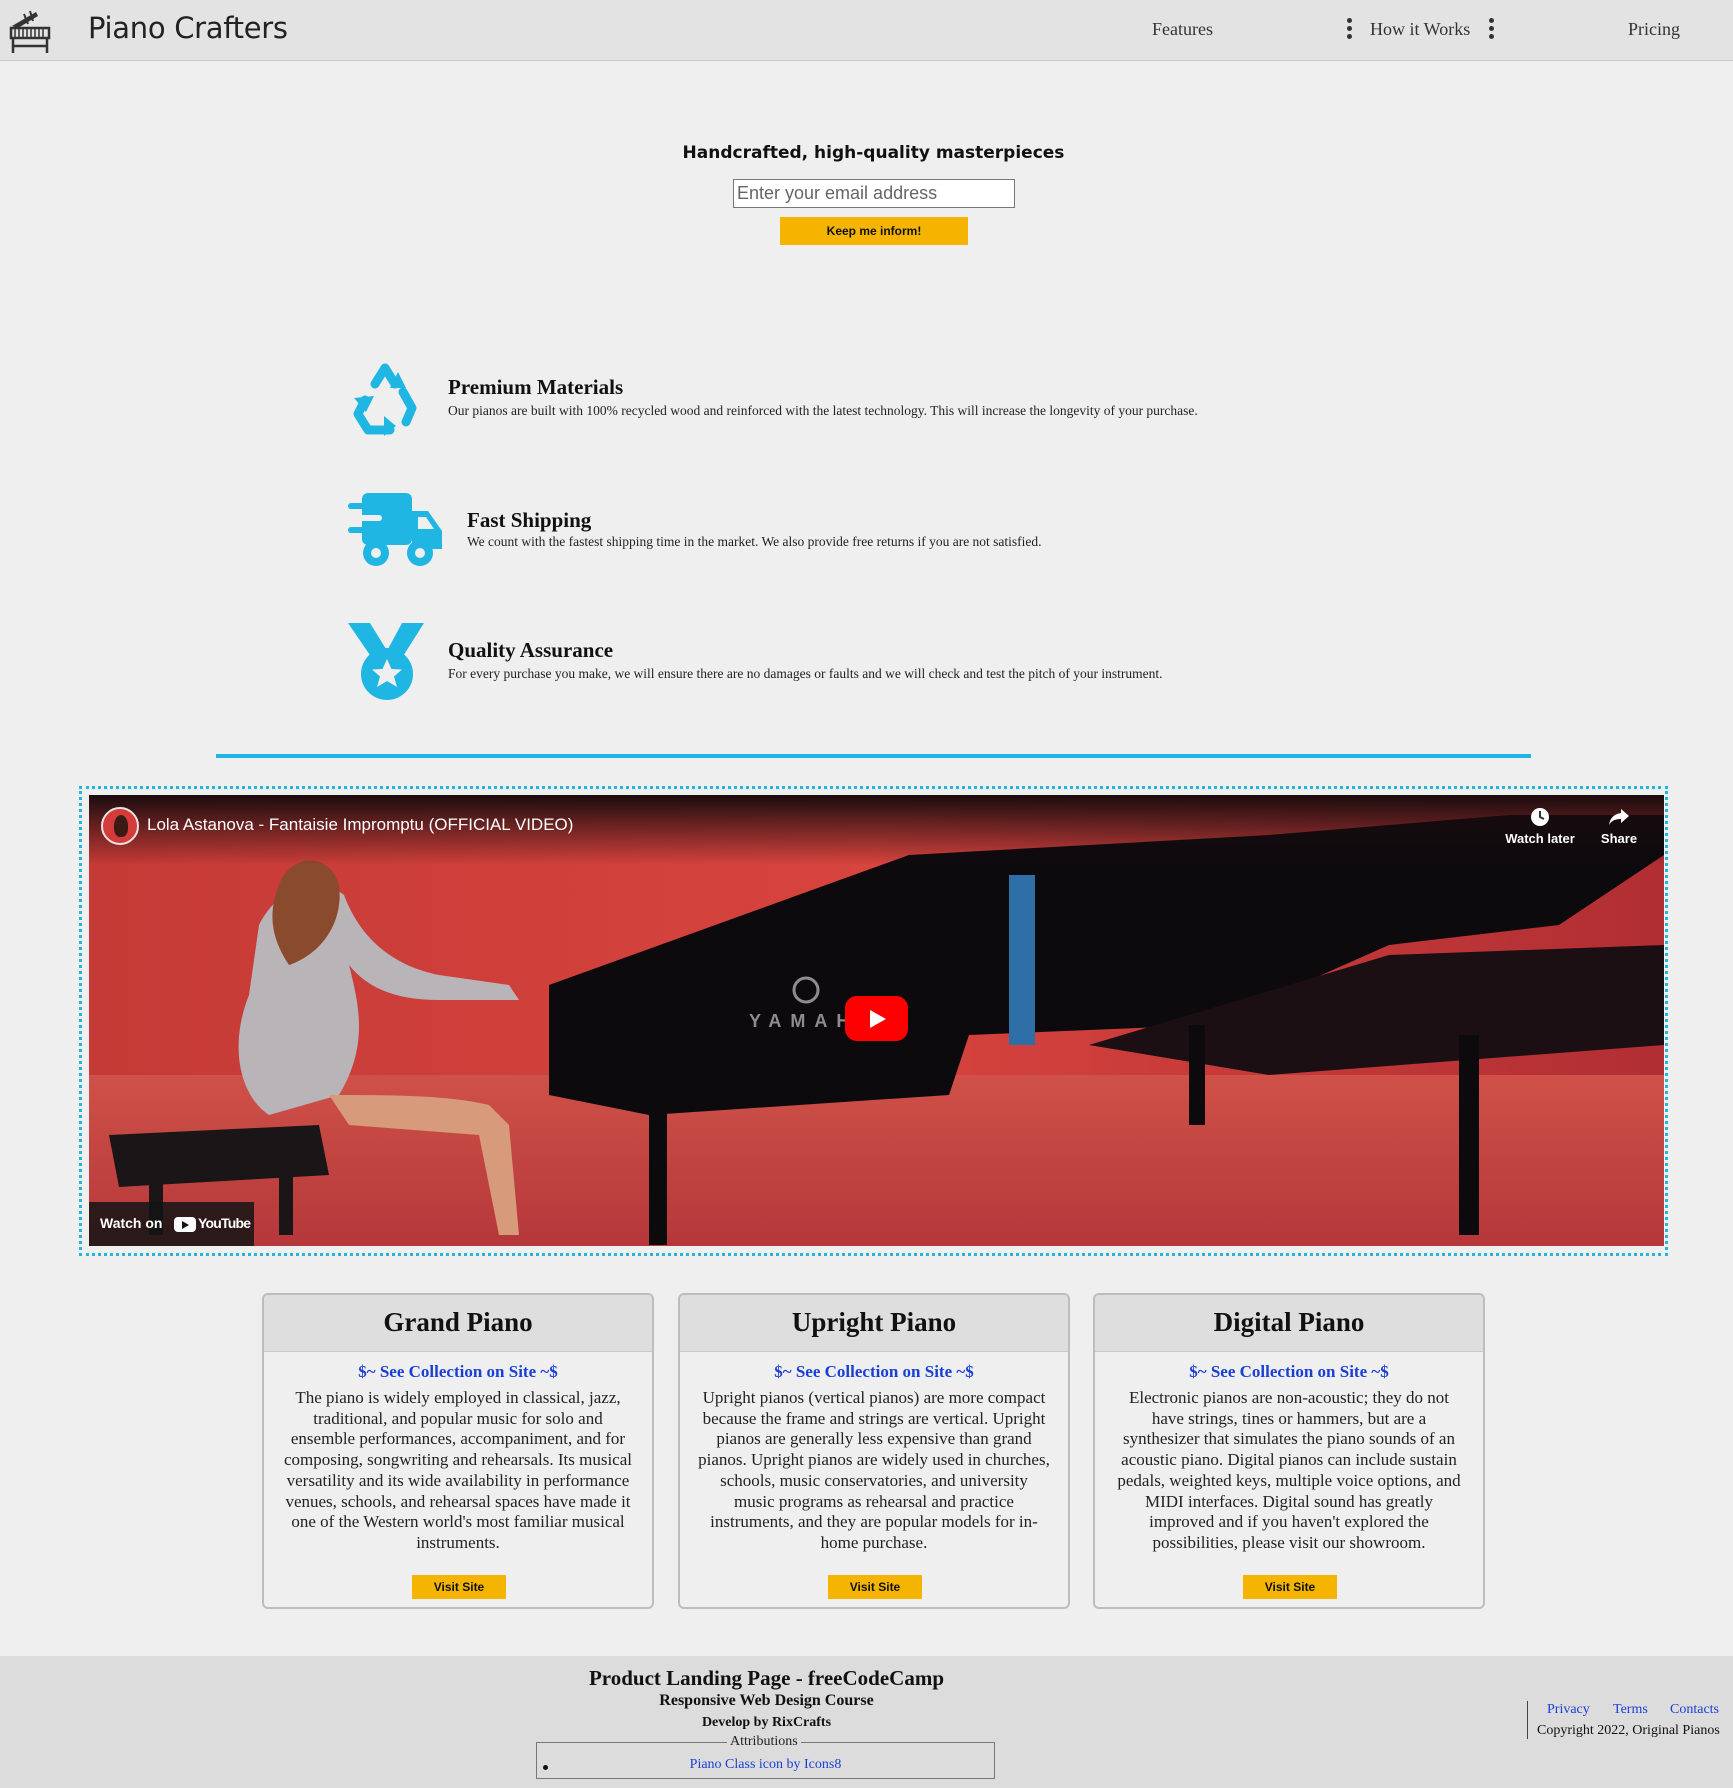 The image size is (1733, 1788). What do you see at coordinates (766, 1700) in the screenshot?
I see `footer-subtitle: Responsive Web Design Course` at bounding box center [766, 1700].